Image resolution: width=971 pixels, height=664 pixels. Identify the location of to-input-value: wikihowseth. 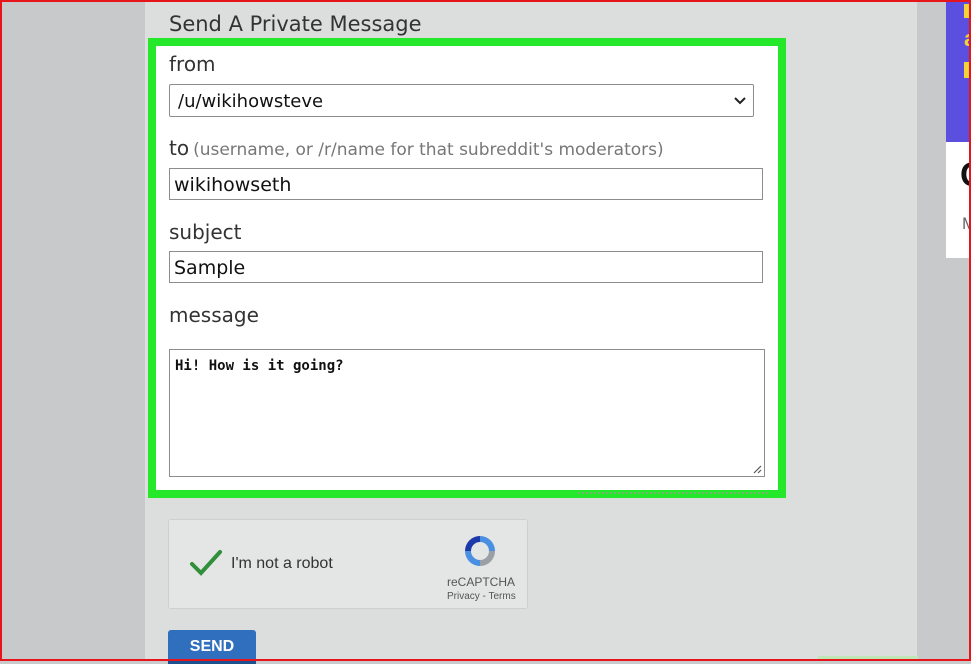
(233, 185).